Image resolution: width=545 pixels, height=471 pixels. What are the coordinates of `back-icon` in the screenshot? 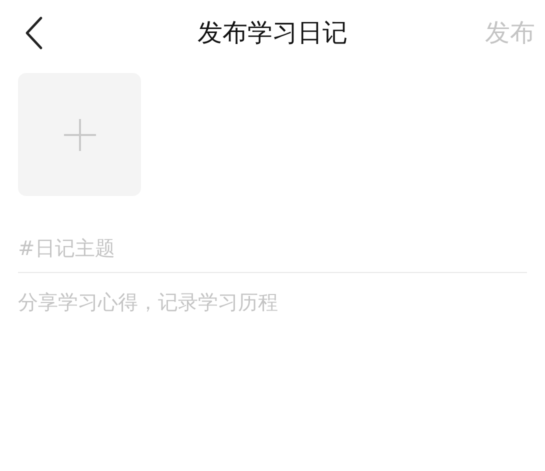 It's located at (34, 33).